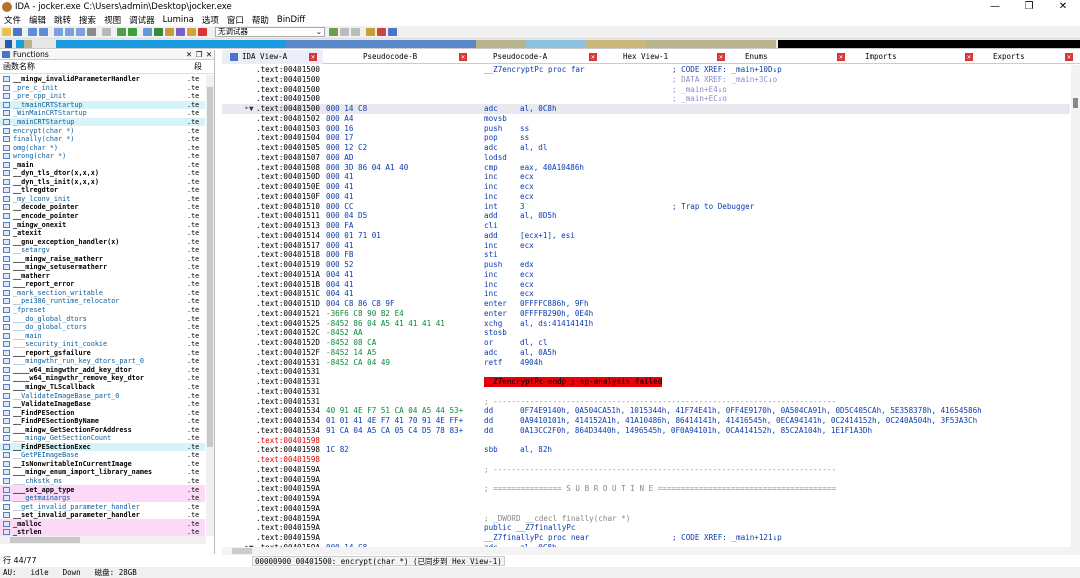 This screenshot has width=1080, height=578. What do you see at coordinates (43, 32) in the screenshot?
I see `forward-icon` at bounding box center [43, 32].